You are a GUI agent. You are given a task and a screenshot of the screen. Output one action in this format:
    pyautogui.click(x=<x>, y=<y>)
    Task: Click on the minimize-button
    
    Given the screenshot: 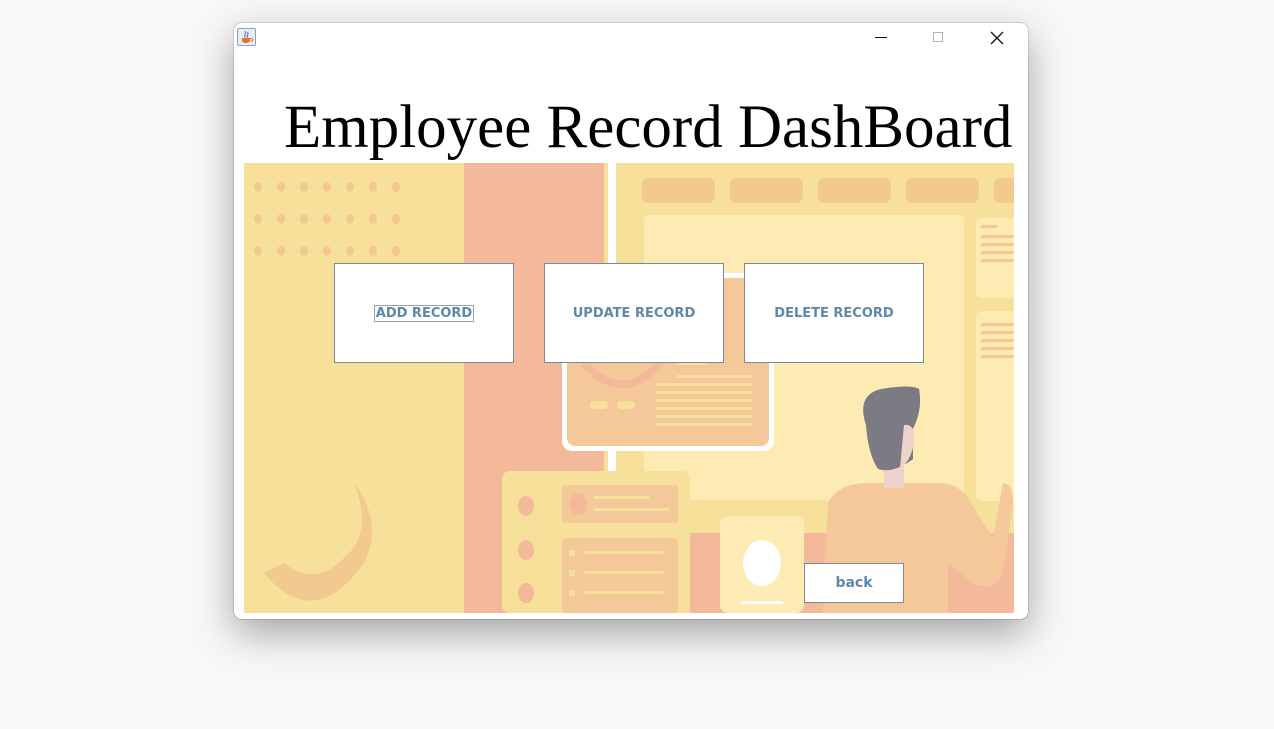 What is the action you would take?
    pyautogui.click(x=881, y=38)
    